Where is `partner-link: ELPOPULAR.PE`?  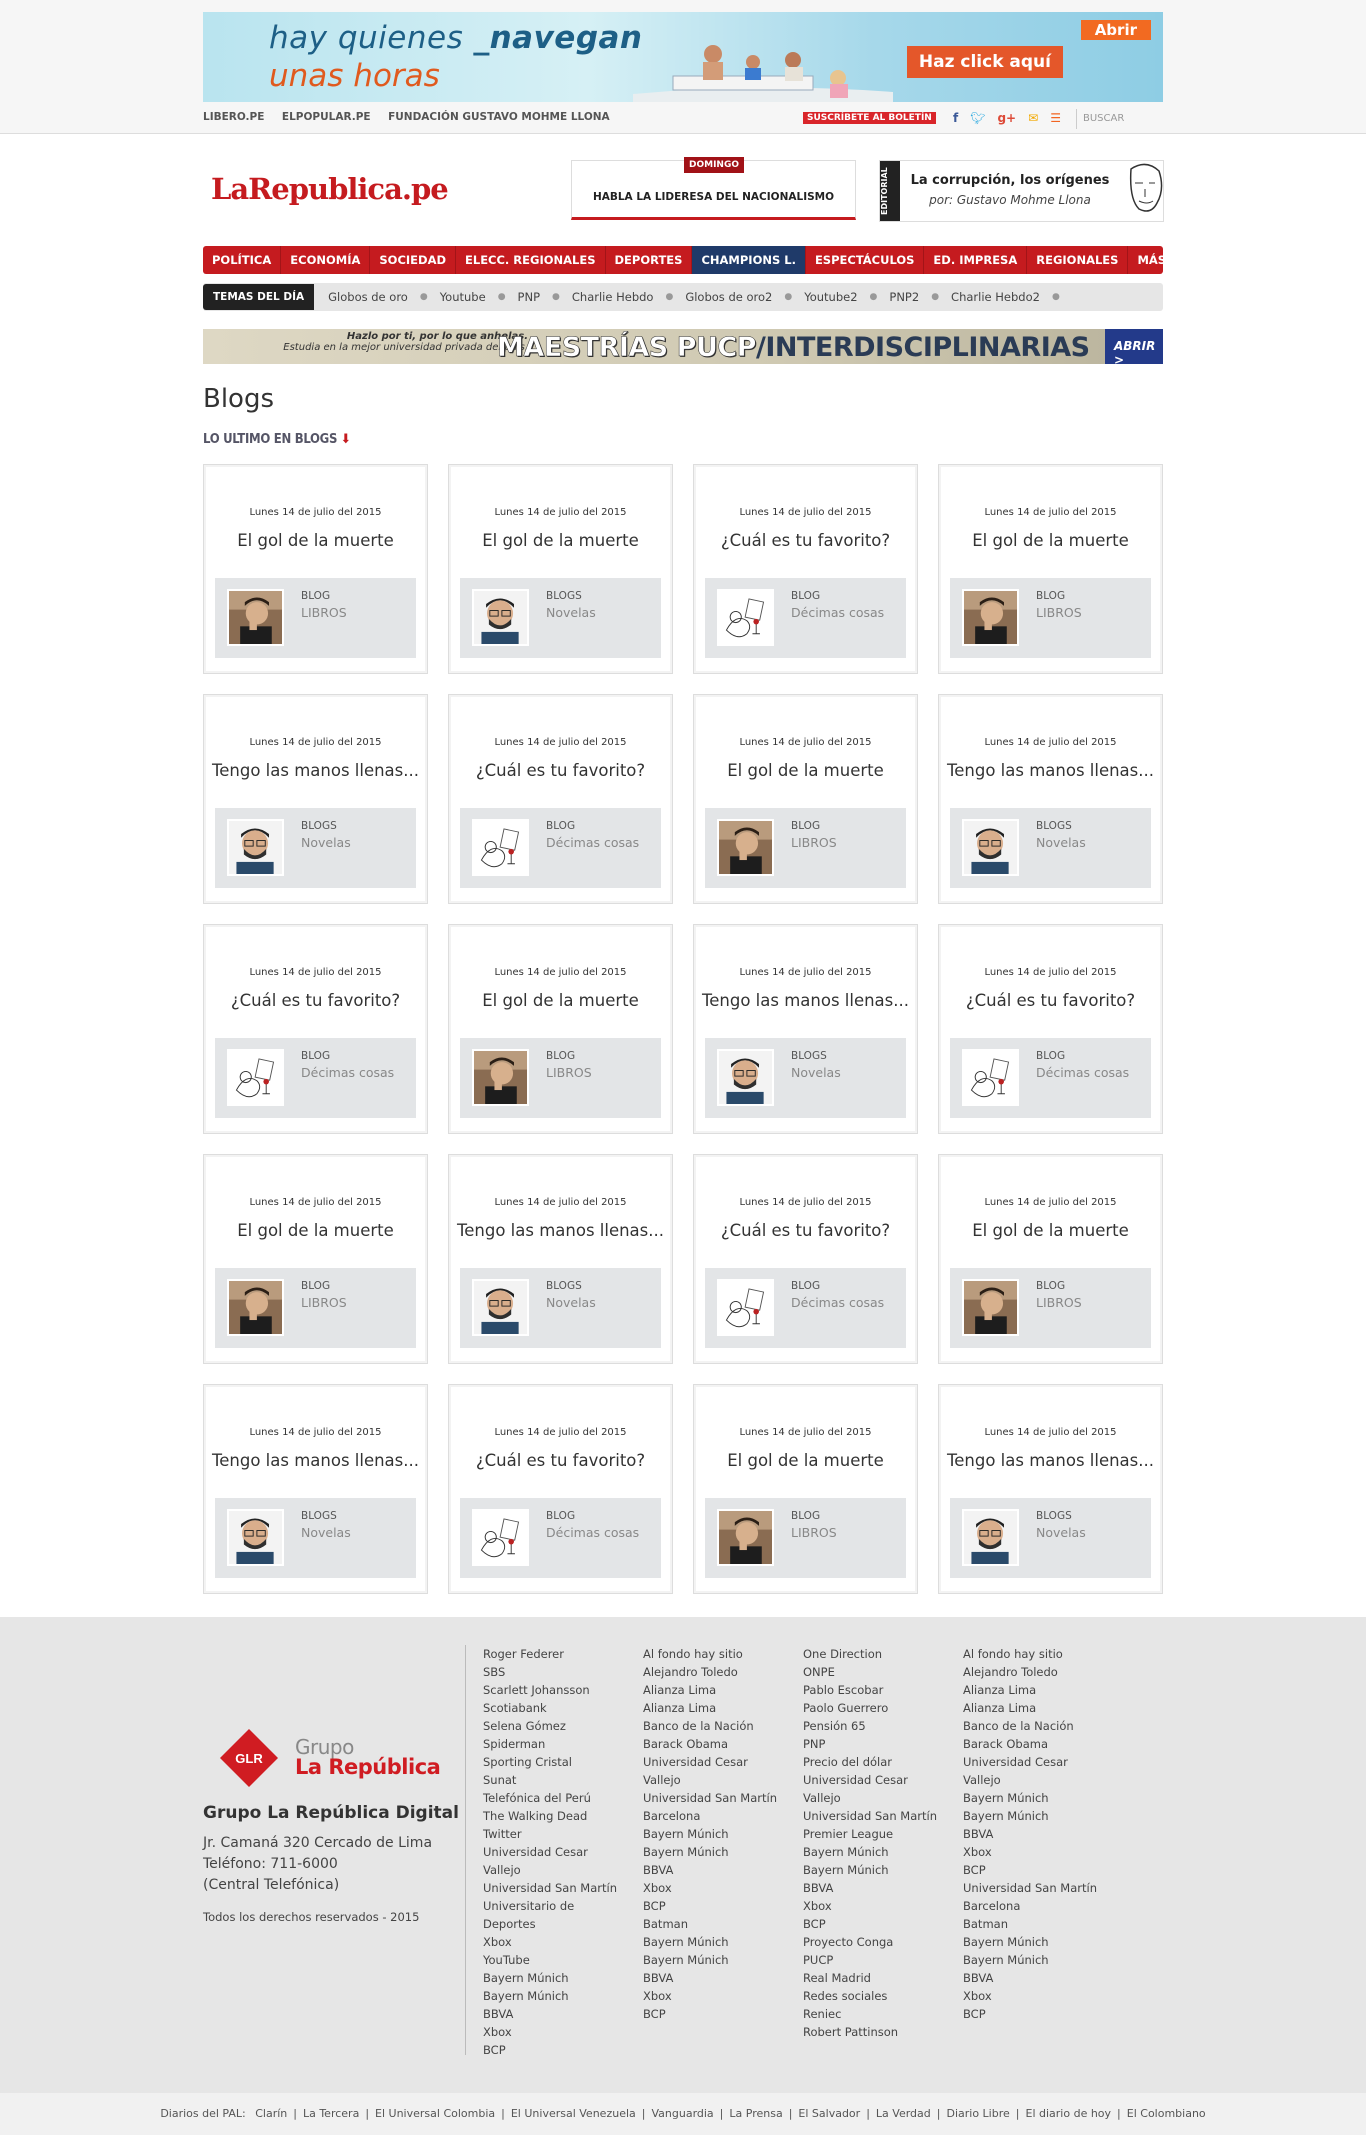 partner-link: ELPOPULAR.PE is located at coordinates (326, 117).